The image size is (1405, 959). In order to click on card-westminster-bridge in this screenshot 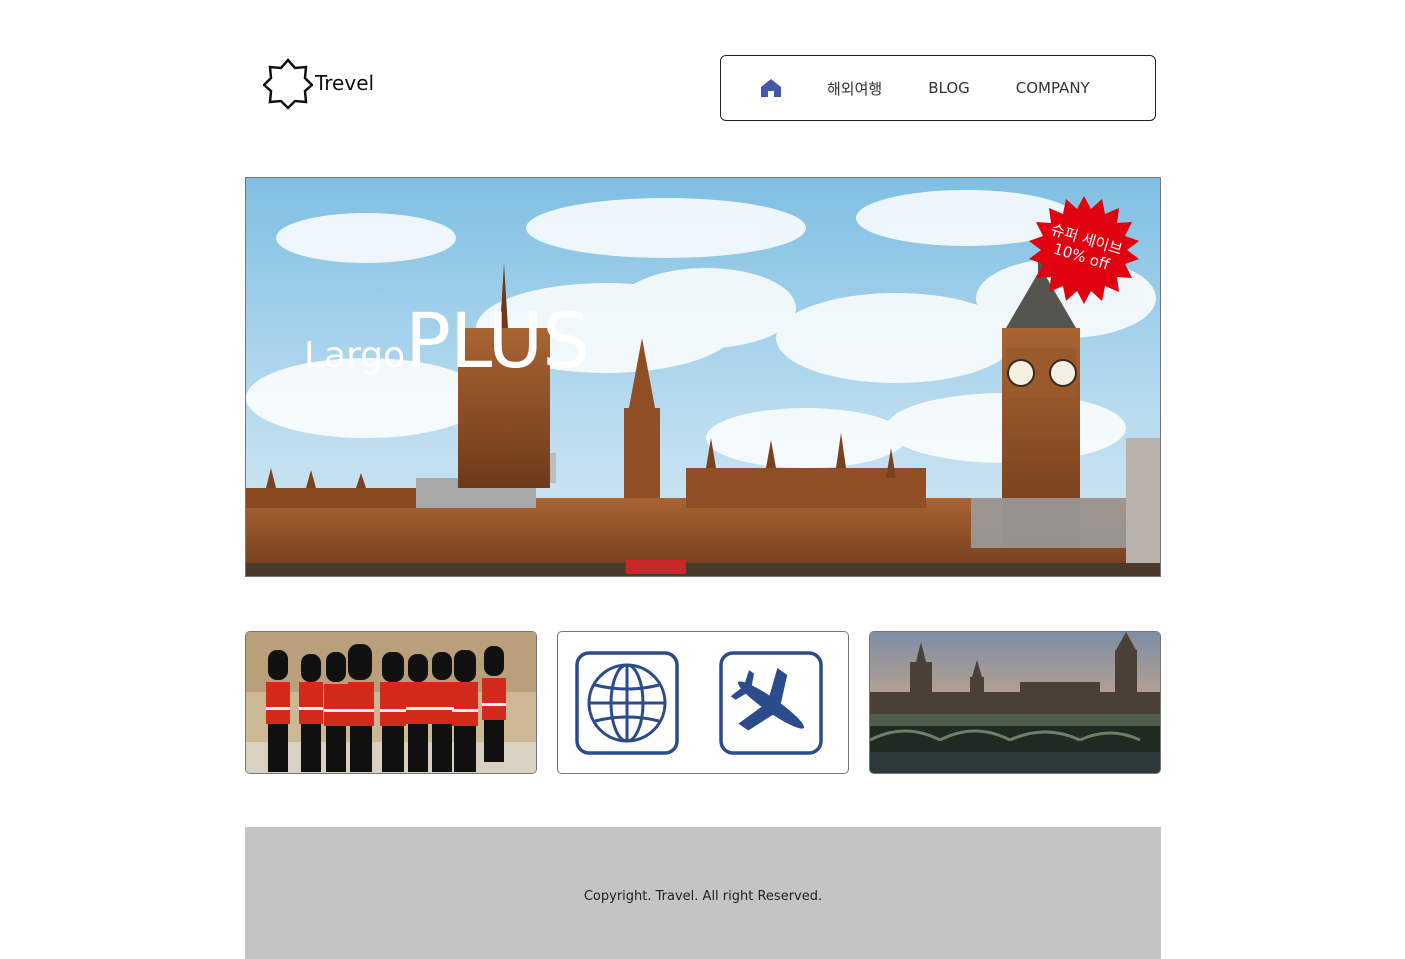, I will do `click(1015, 702)`.